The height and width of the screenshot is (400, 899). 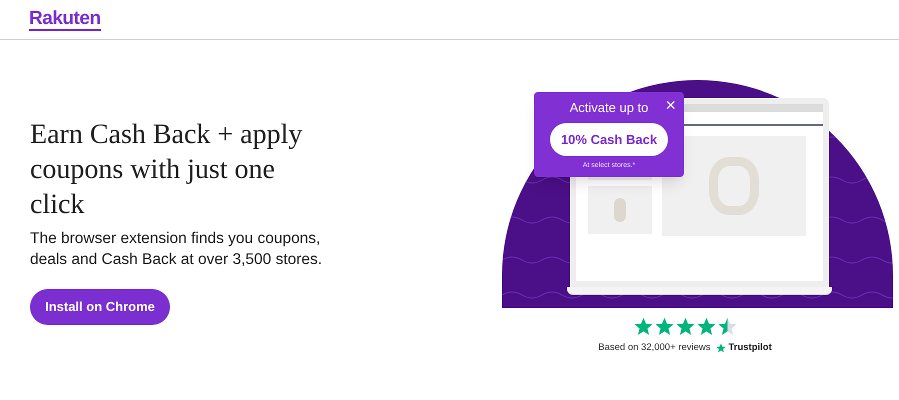 I want to click on install-button: Install on Chrome, so click(x=100, y=307).